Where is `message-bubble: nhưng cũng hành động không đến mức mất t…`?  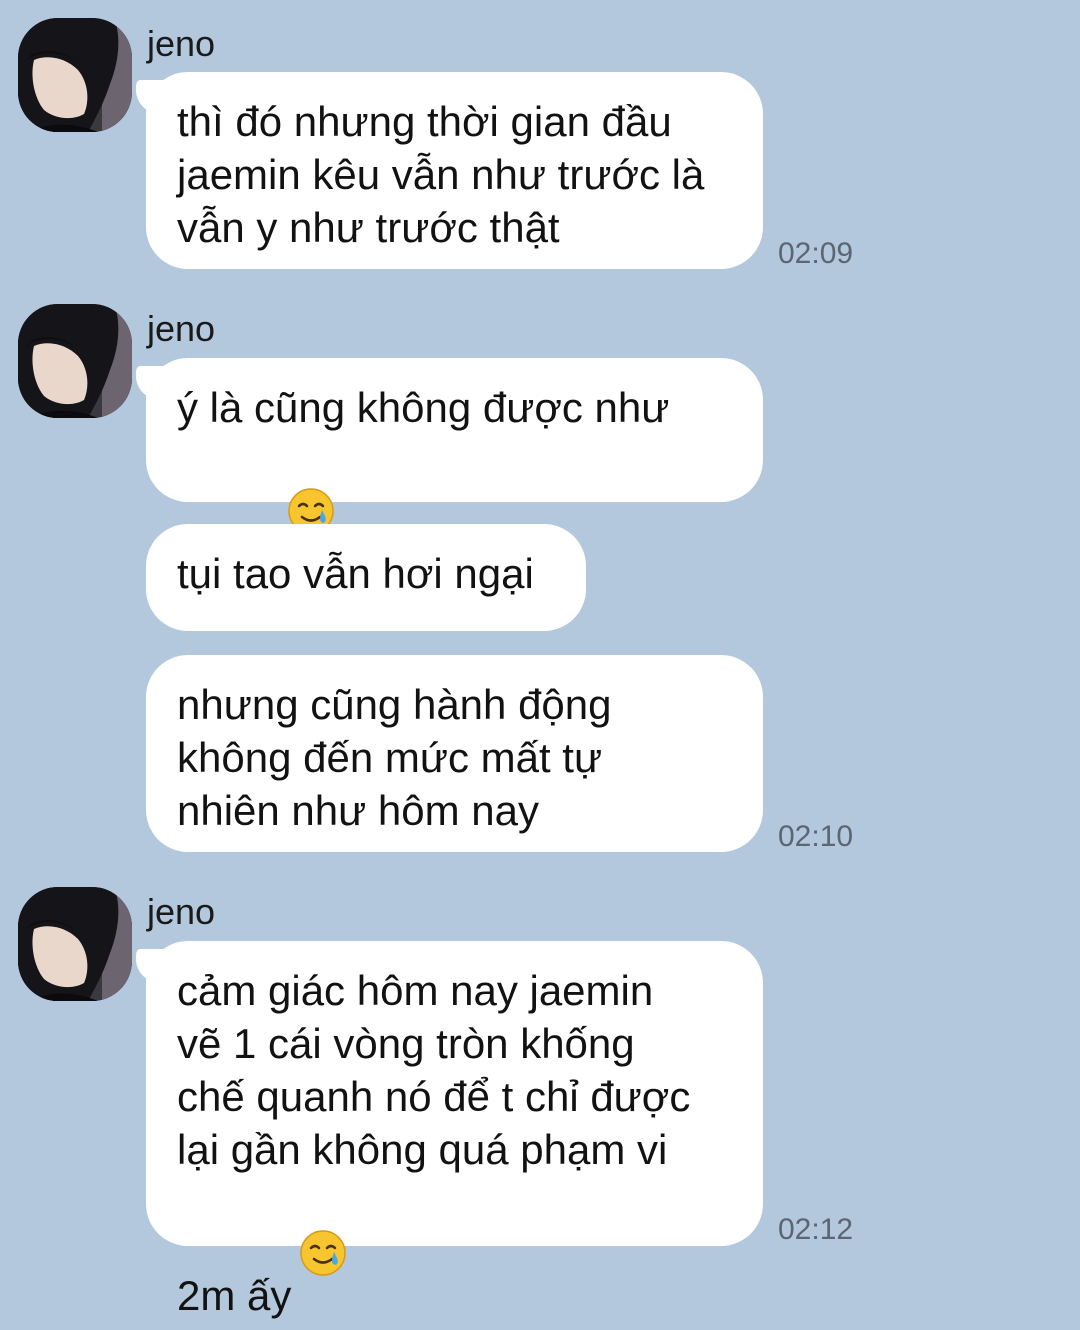
message-bubble: nhưng cũng hành động không đến mức mất t… is located at coordinates (454, 753).